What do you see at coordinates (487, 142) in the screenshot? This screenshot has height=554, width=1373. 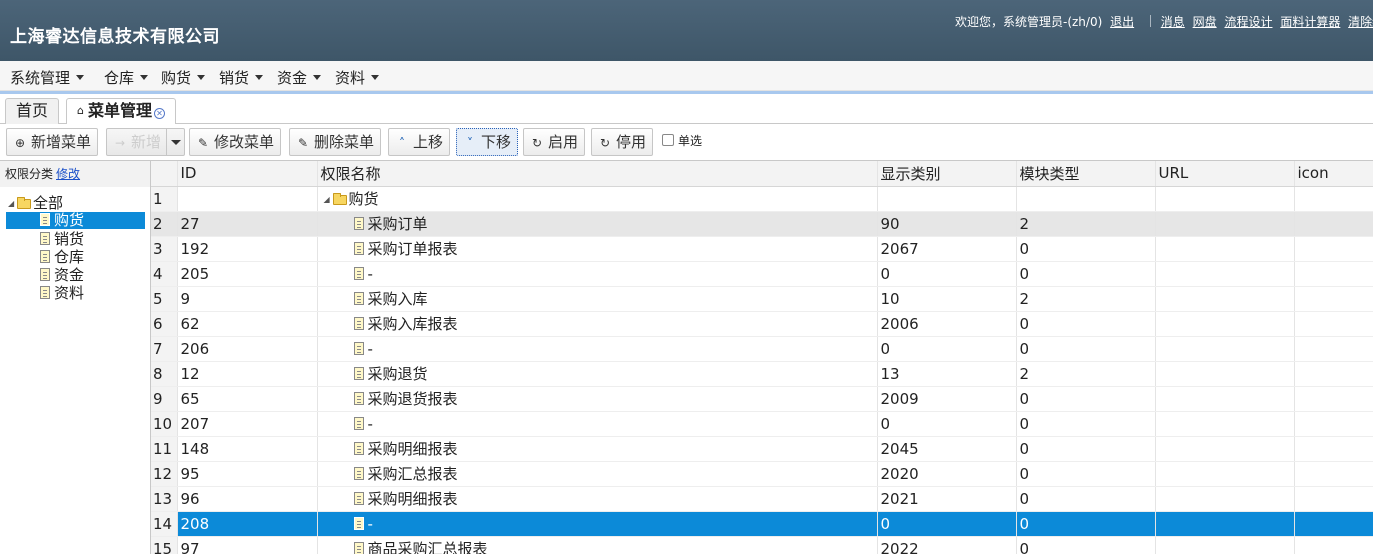 I see `move-down-button: ˅ 下移` at bounding box center [487, 142].